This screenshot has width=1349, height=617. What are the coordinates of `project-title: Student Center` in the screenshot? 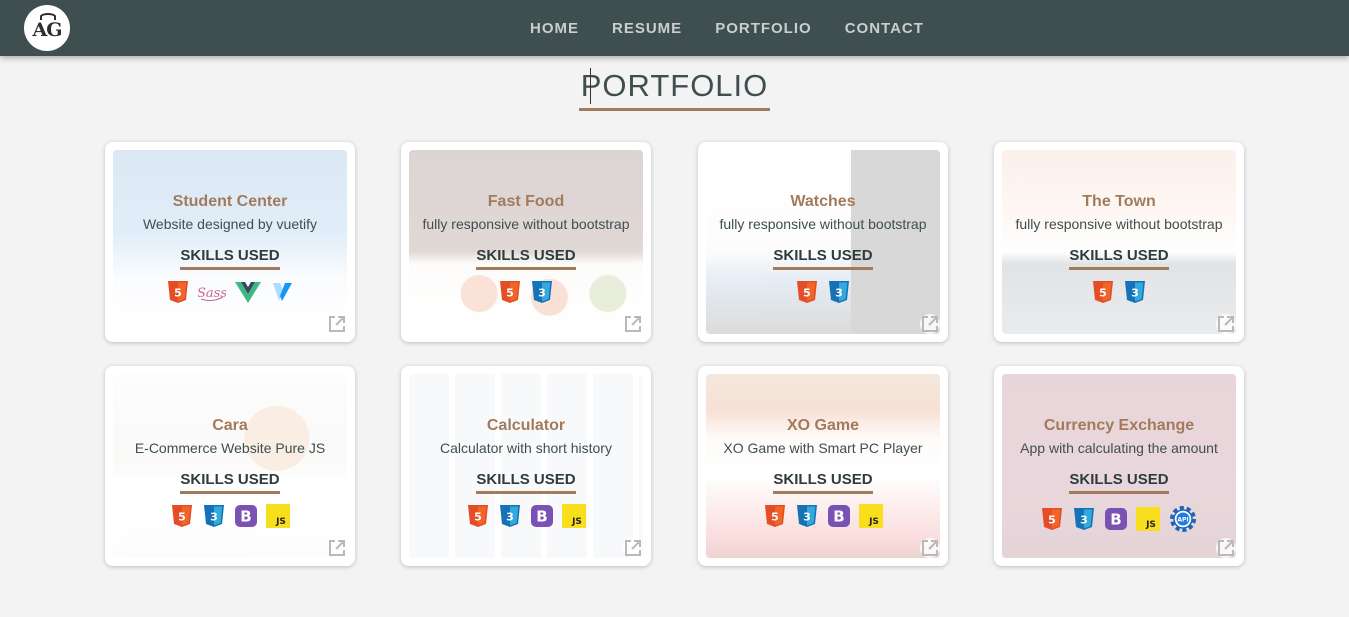 It's located at (230, 201).